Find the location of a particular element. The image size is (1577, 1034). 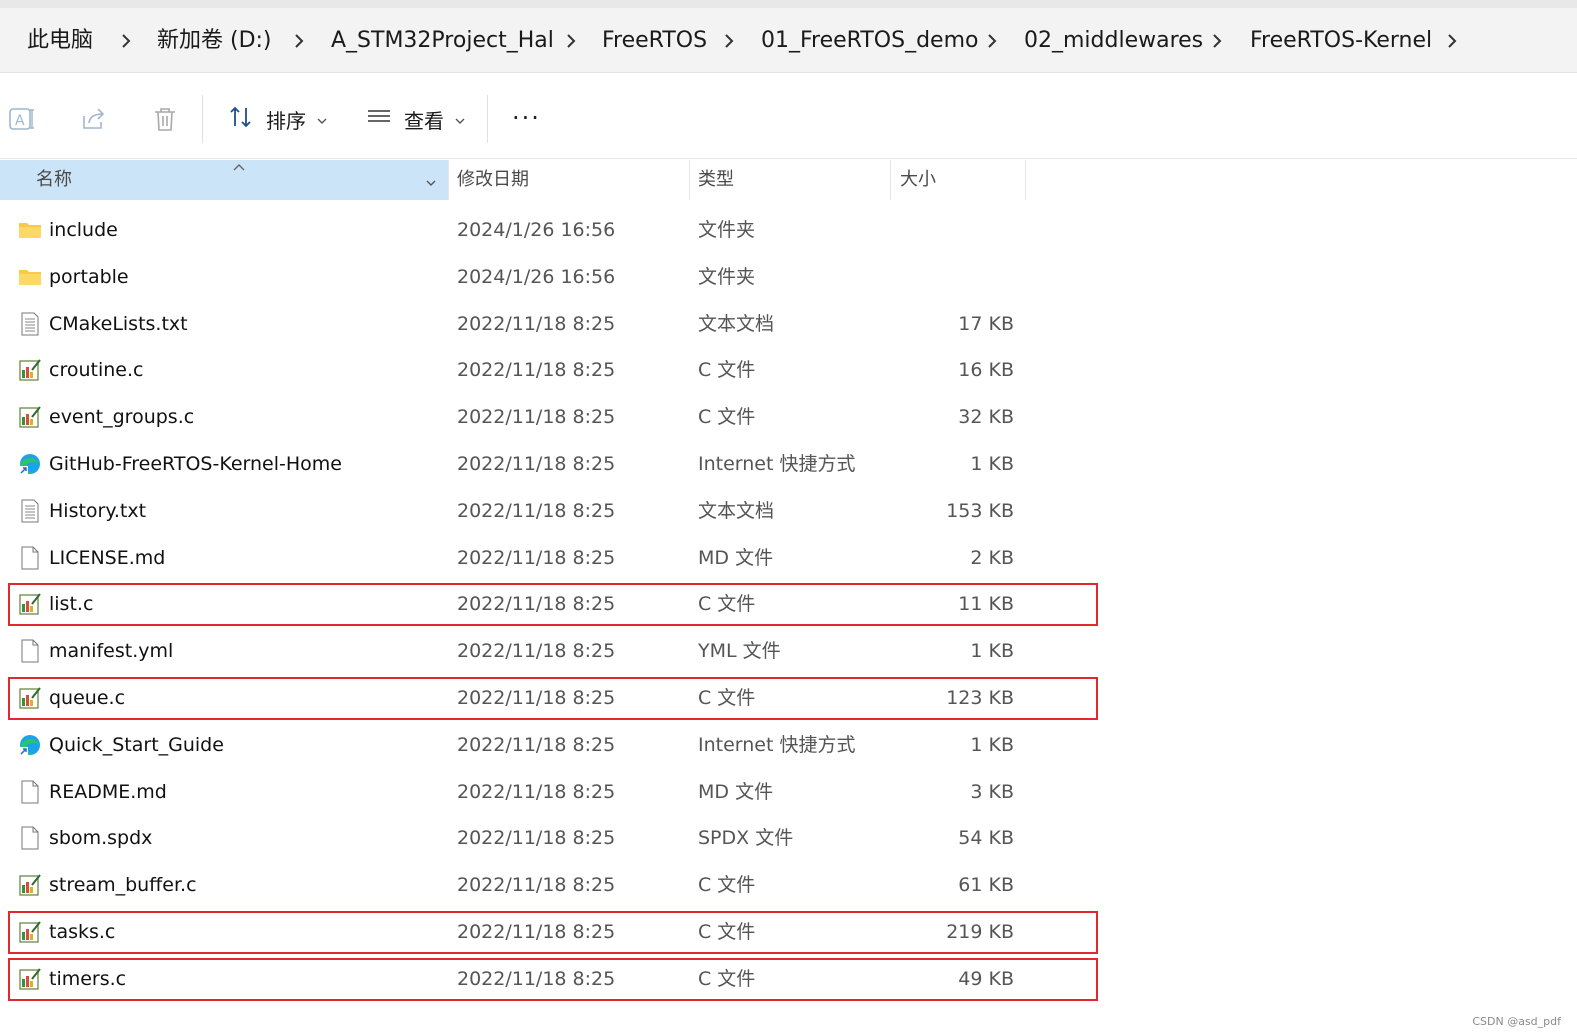

breadcrumb-freertos: FreeRTOS is located at coordinates (654, 41).